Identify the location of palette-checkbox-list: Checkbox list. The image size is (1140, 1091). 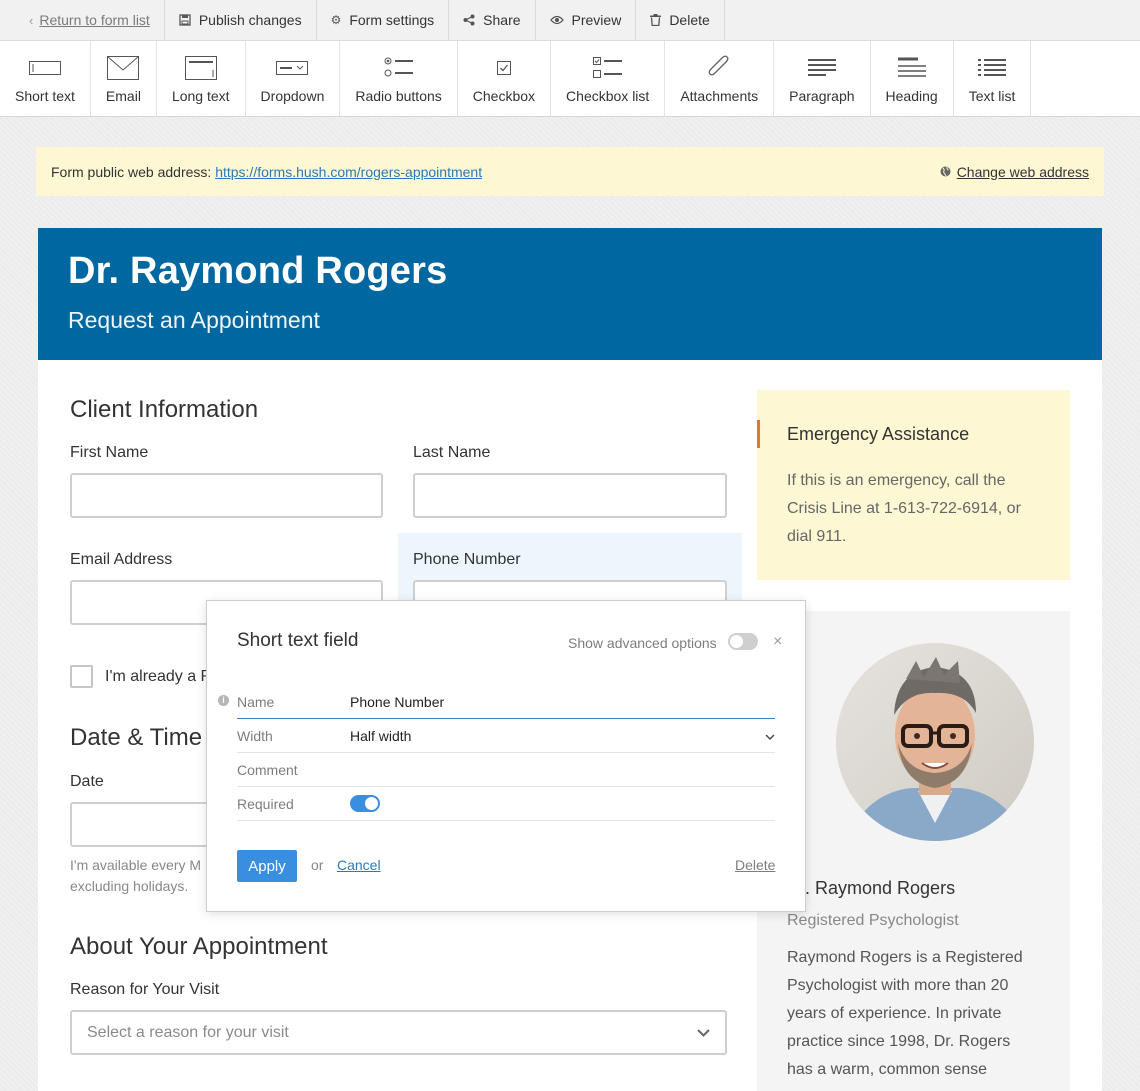
(608, 78).